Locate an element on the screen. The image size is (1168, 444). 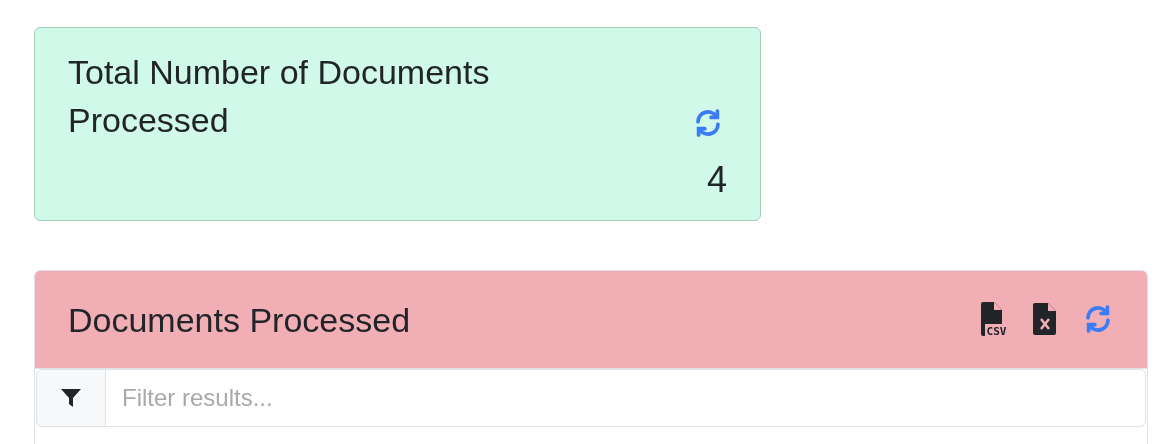
excel-file-icon is located at coordinates (1045, 318).